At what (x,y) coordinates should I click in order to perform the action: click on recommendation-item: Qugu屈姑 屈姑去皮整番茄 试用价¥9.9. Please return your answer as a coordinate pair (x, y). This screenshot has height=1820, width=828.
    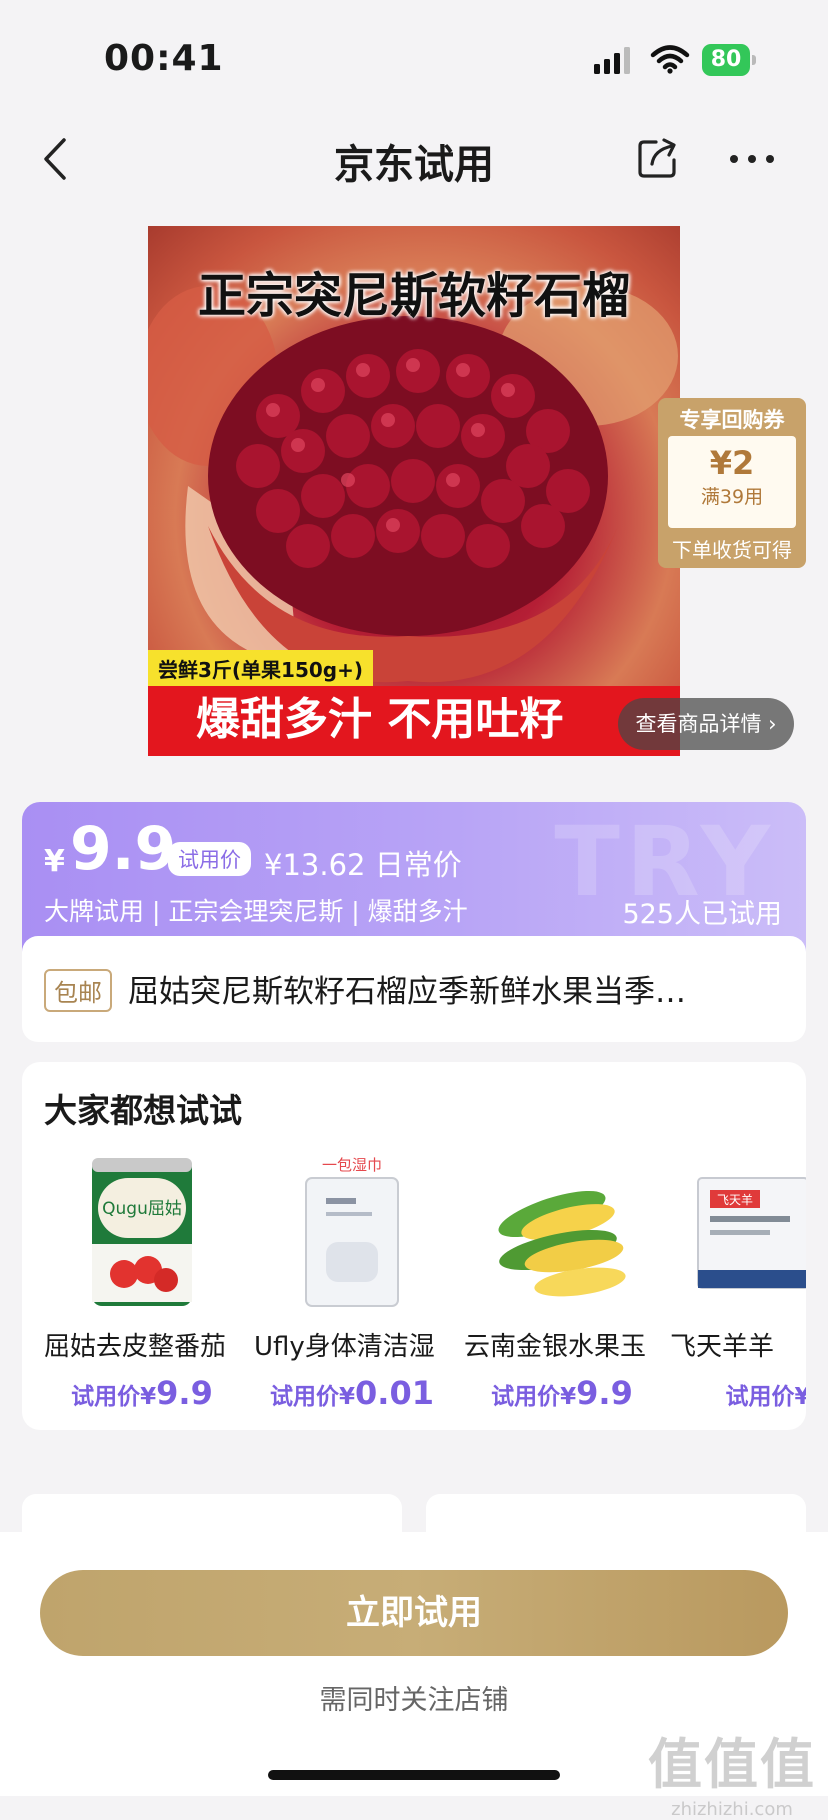
    Looking at the image, I should click on (142, 1281).